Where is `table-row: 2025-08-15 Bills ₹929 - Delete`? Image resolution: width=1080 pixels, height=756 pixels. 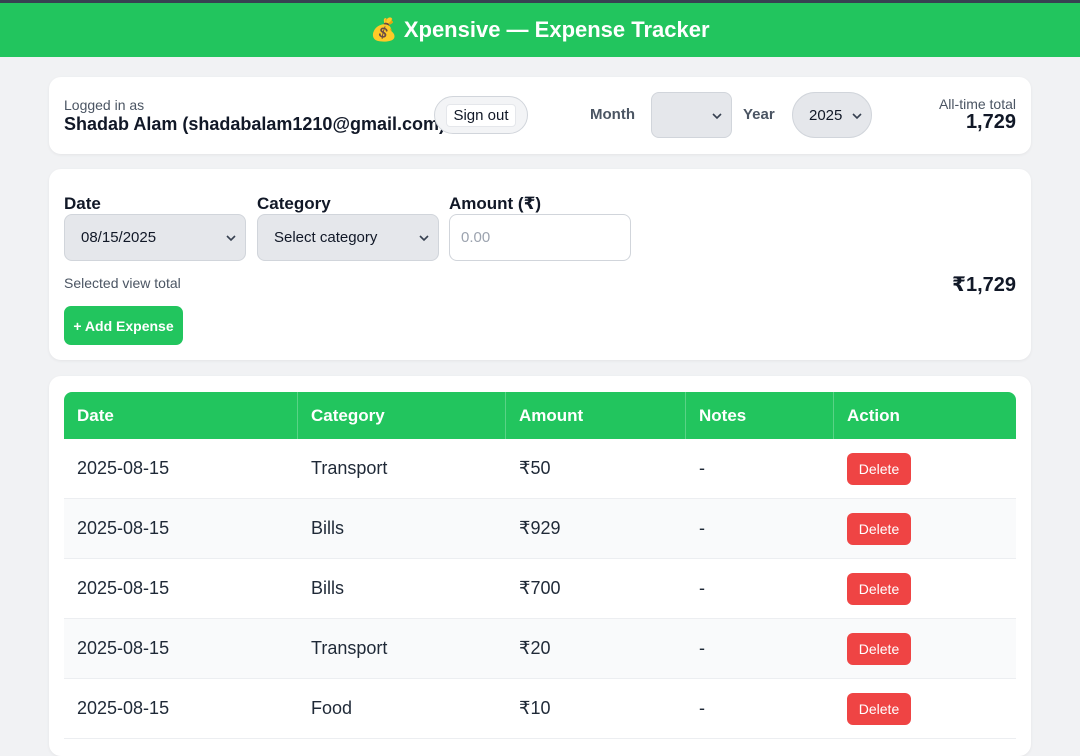
table-row: 2025-08-15 Bills ₹929 - Delete is located at coordinates (540, 529).